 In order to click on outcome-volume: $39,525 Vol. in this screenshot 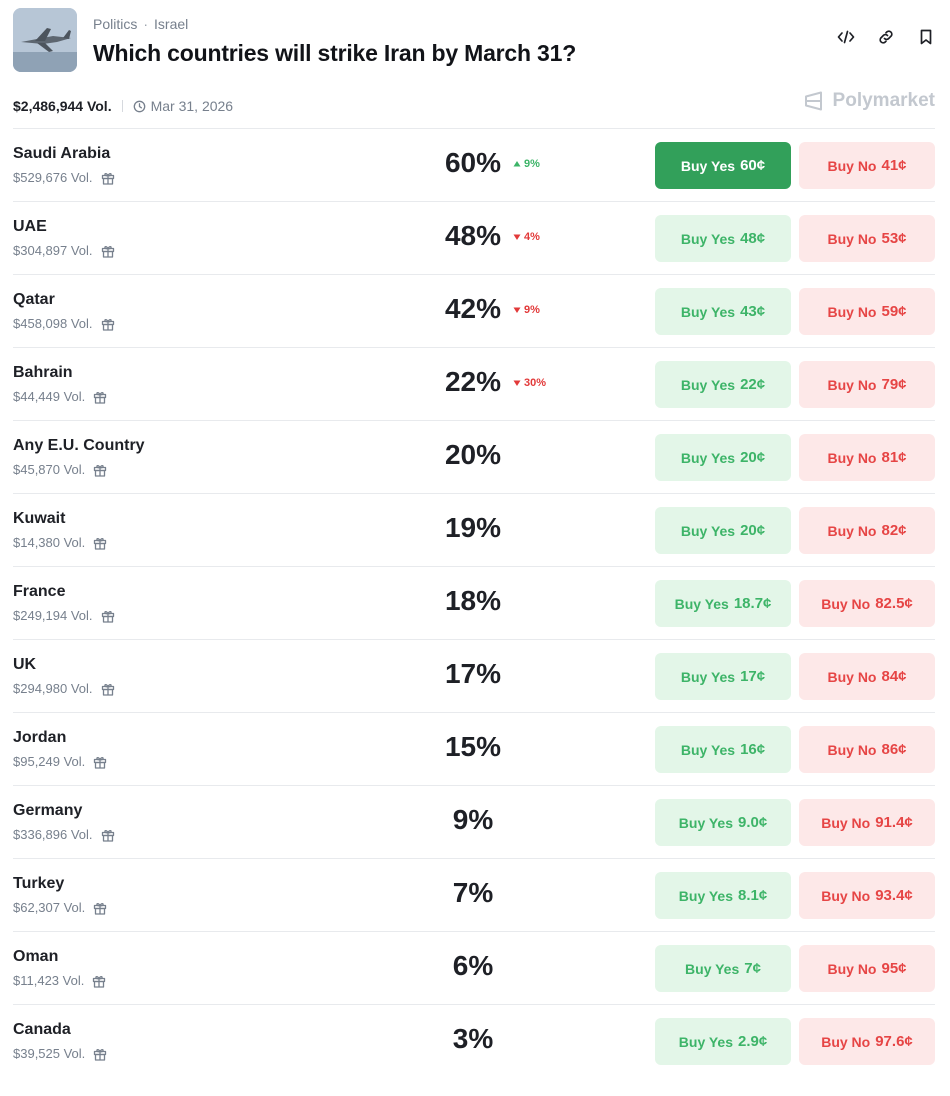, I will do `click(60, 1053)`.